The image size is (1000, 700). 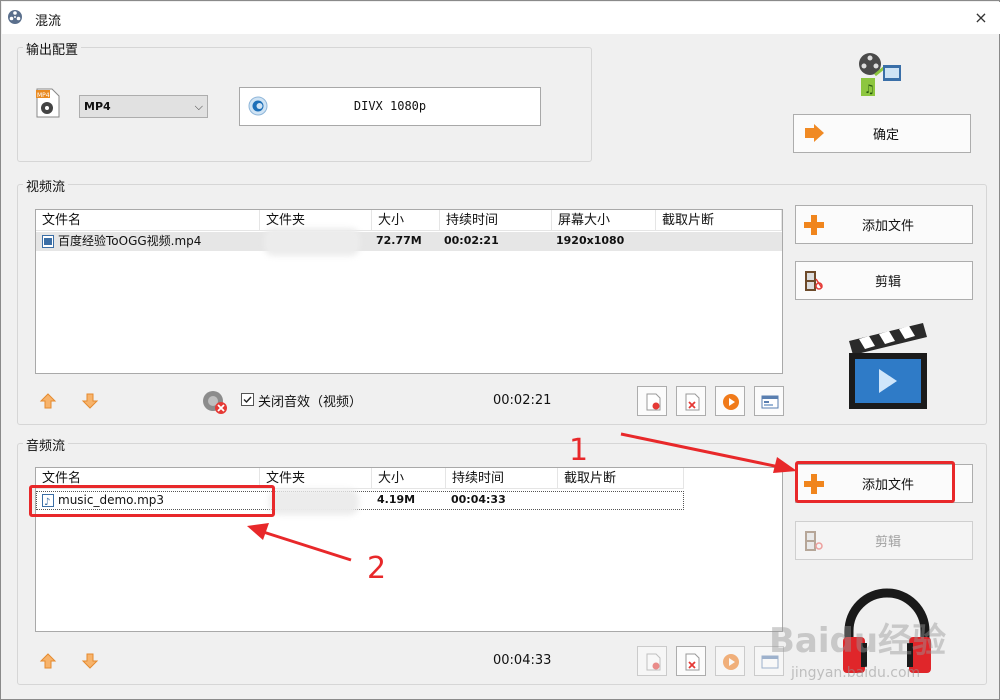 I want to click on film-reel-icon, so click(x=16, y=17).